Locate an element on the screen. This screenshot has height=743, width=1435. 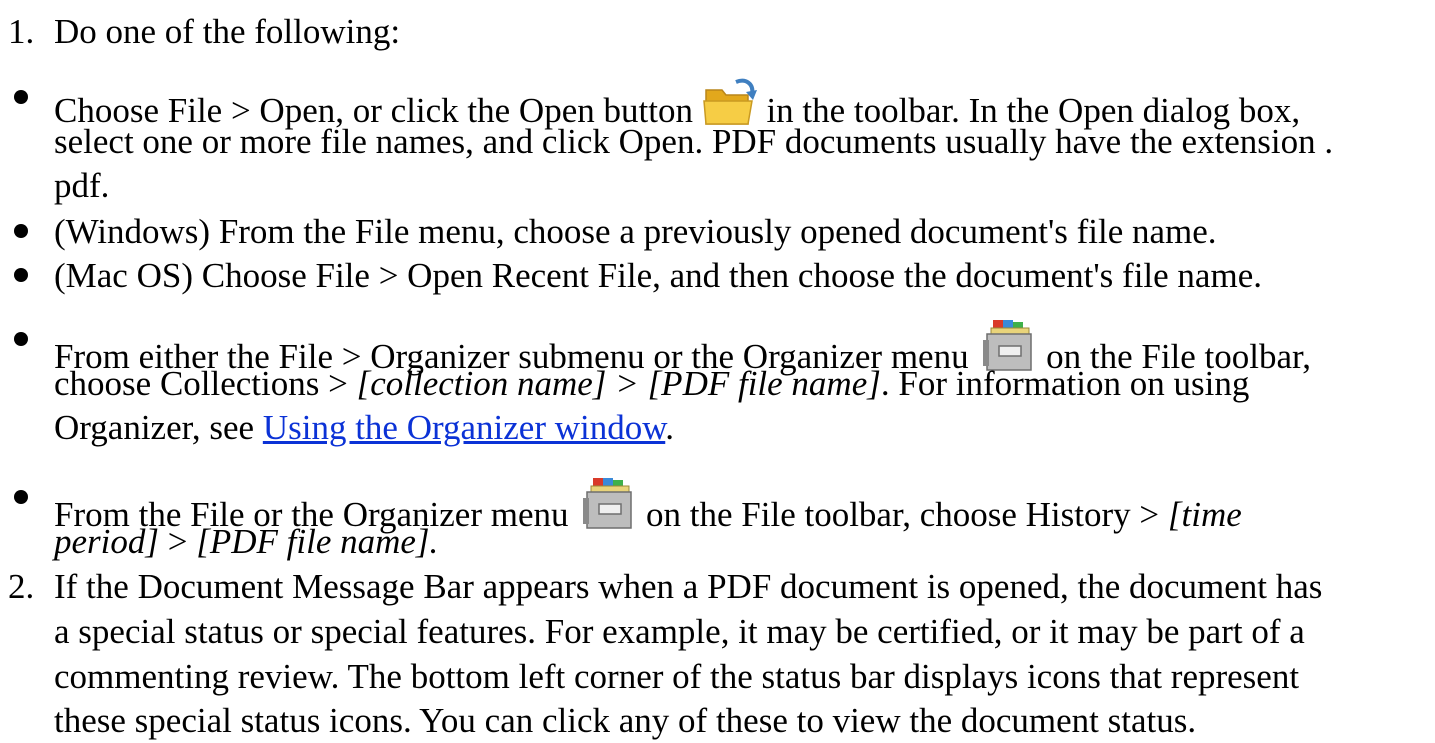
collection-name-placeholder: [collection name] is located at coordinates (481, 383).